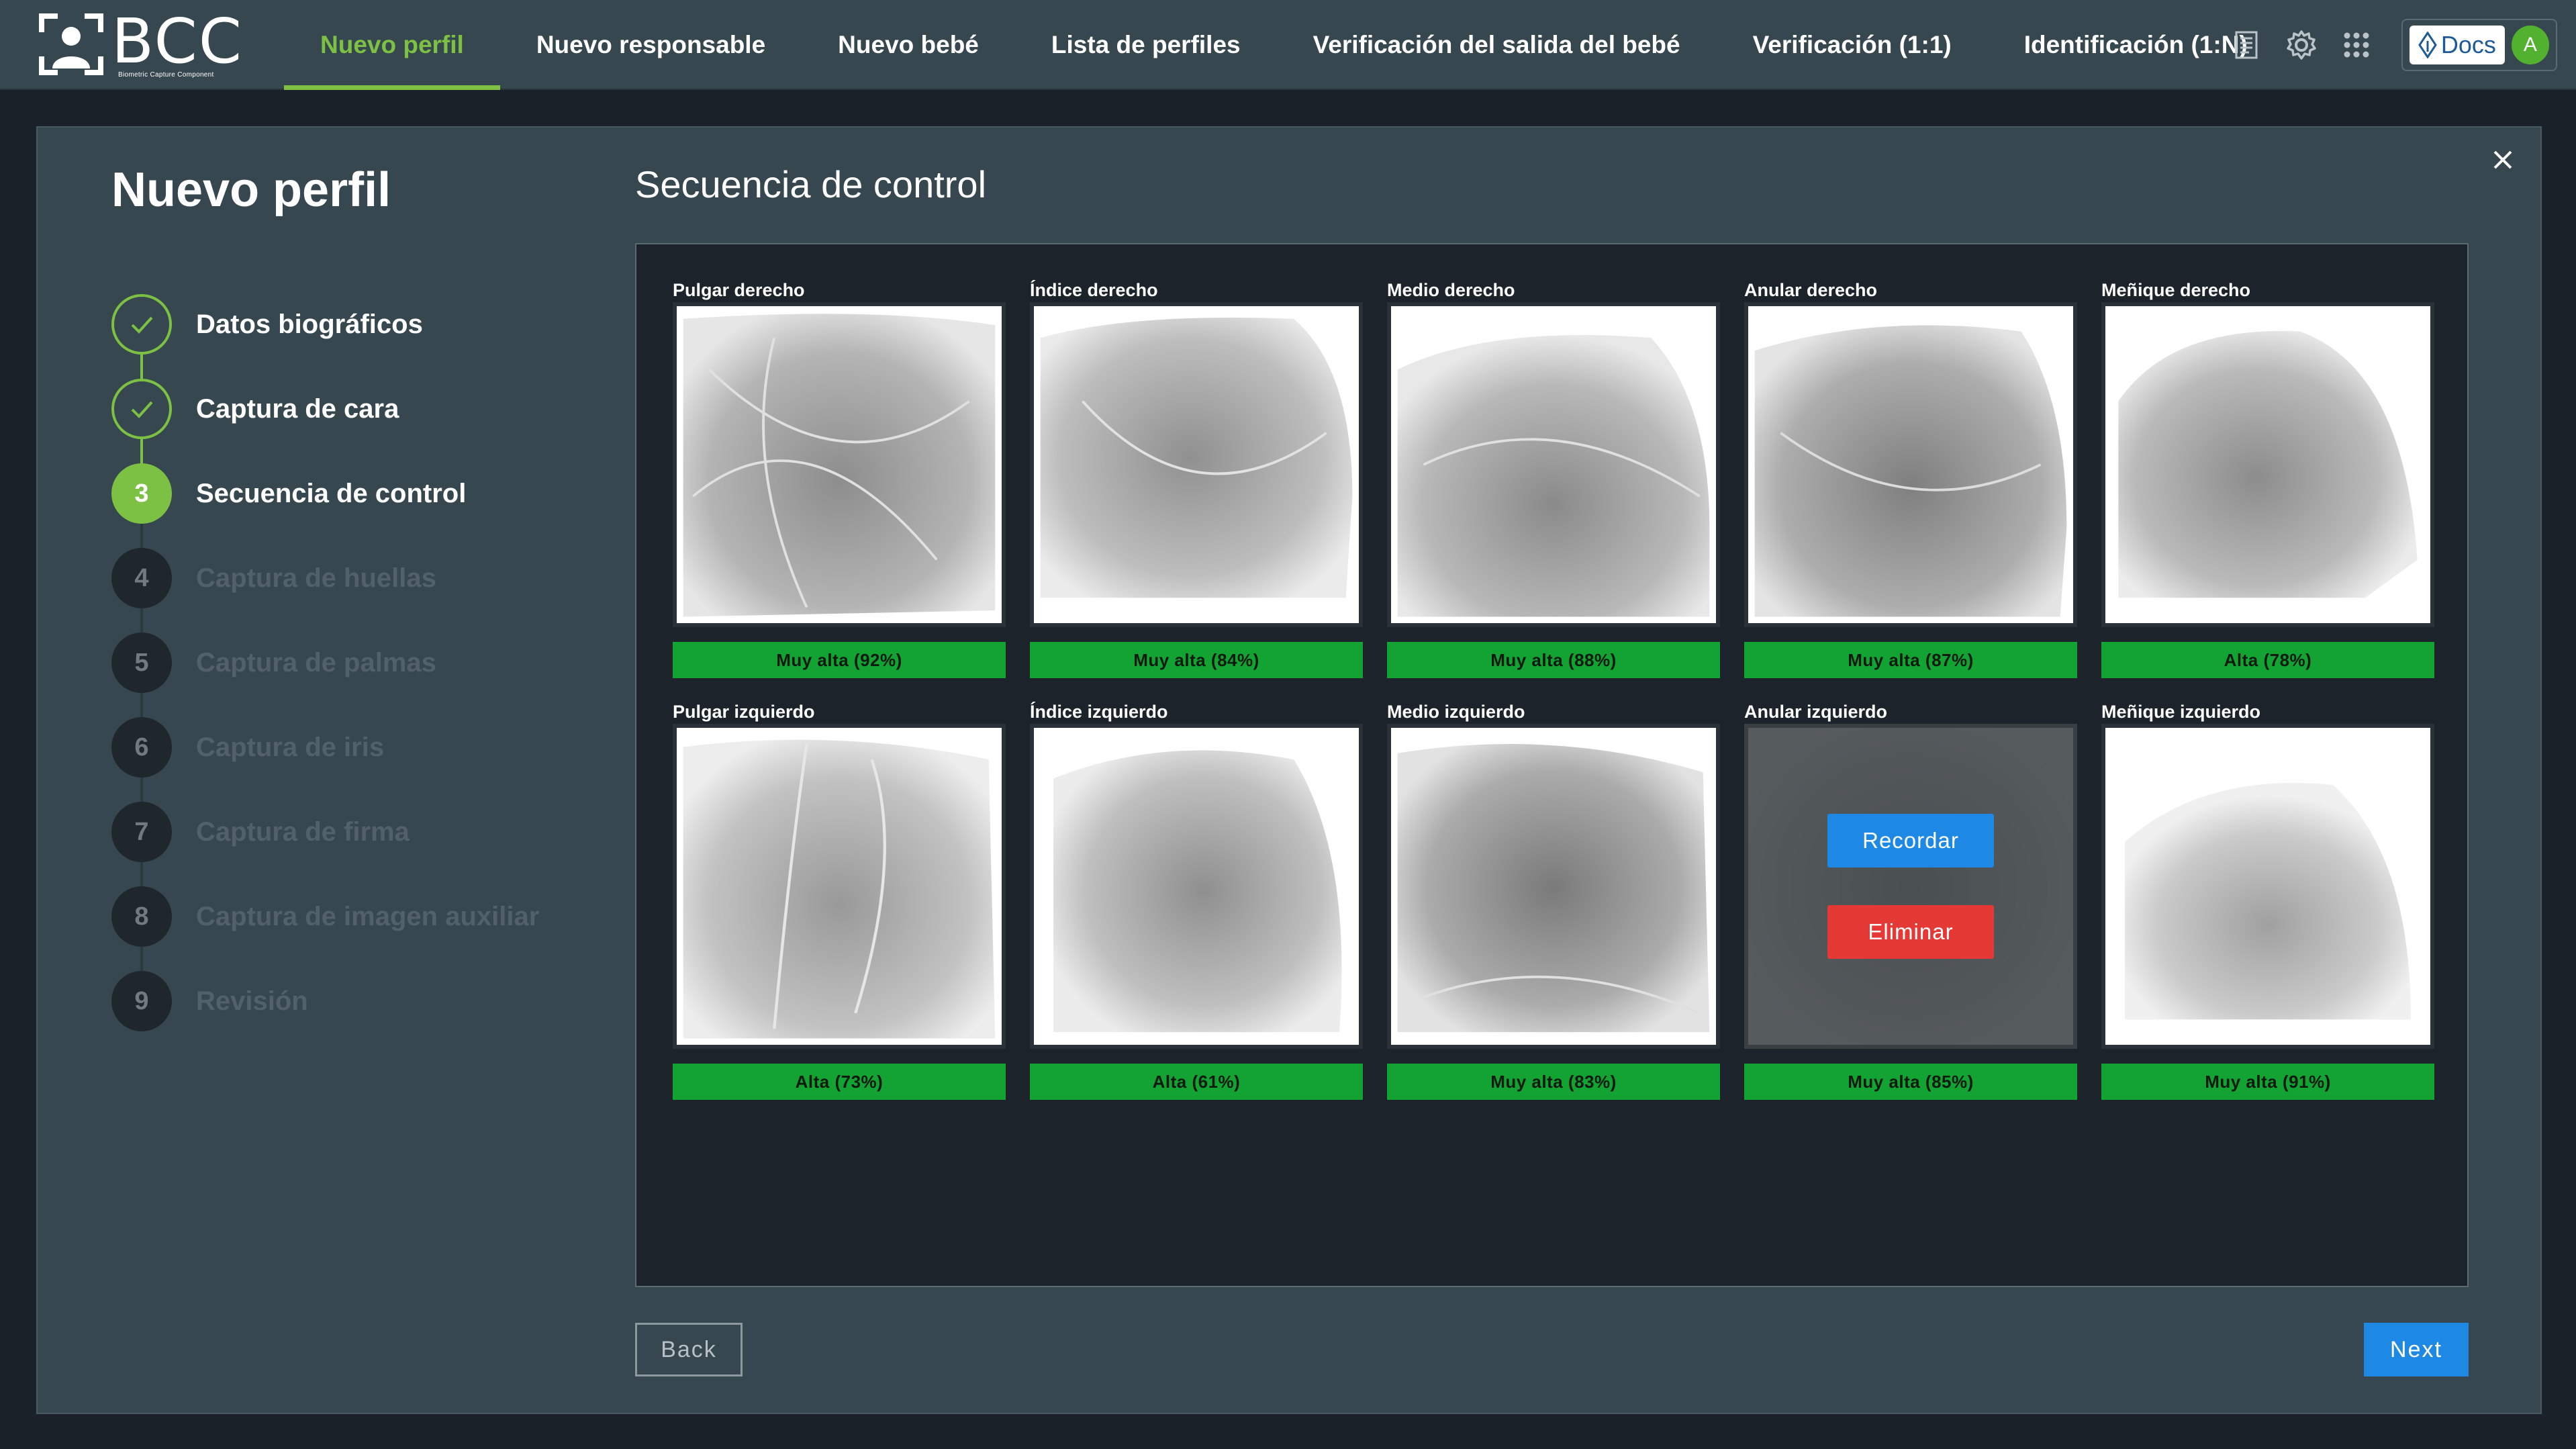 This screenshot has height=1449, width=2576. I want to click on step-label: Datos biográficos, so click(309, 324).